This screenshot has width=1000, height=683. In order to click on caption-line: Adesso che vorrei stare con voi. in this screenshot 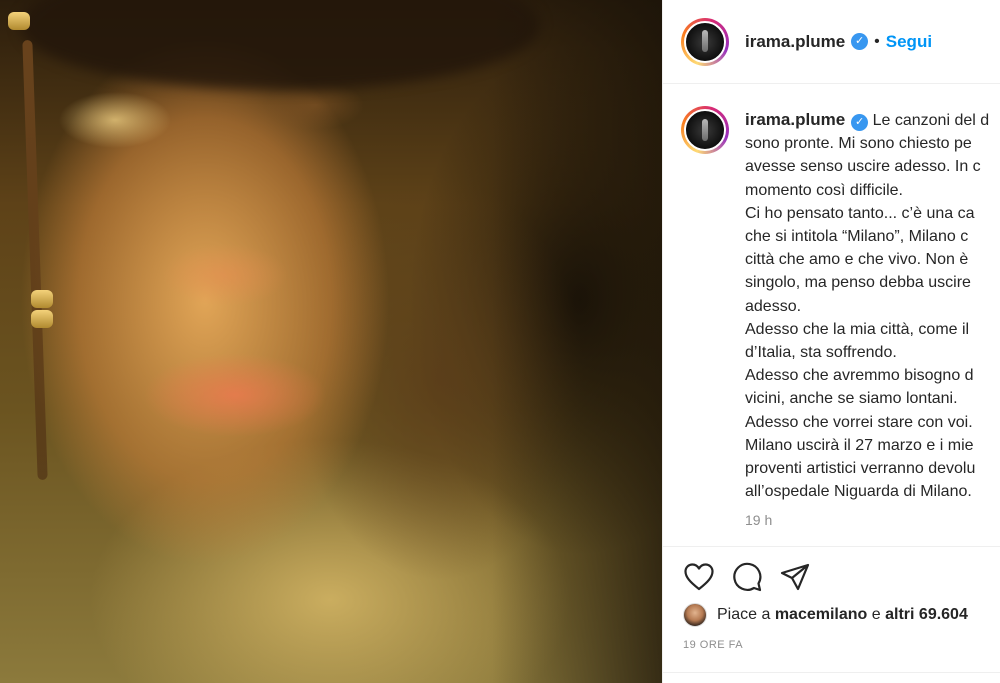, I will do `click(859, 422)`.